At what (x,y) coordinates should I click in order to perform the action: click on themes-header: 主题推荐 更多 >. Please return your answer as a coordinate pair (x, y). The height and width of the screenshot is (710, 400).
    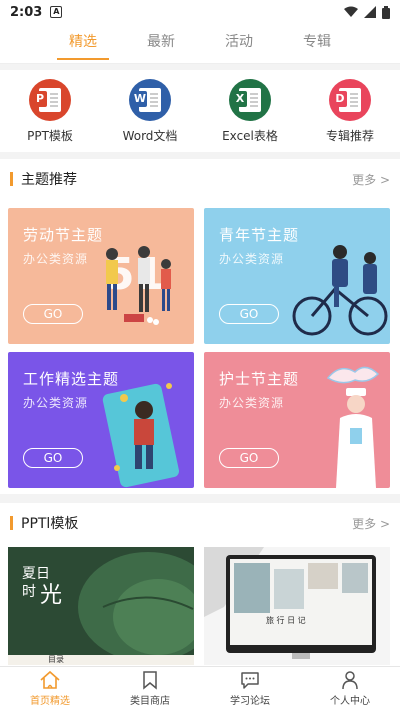
    Looking at the image, I should click on (200, 179).